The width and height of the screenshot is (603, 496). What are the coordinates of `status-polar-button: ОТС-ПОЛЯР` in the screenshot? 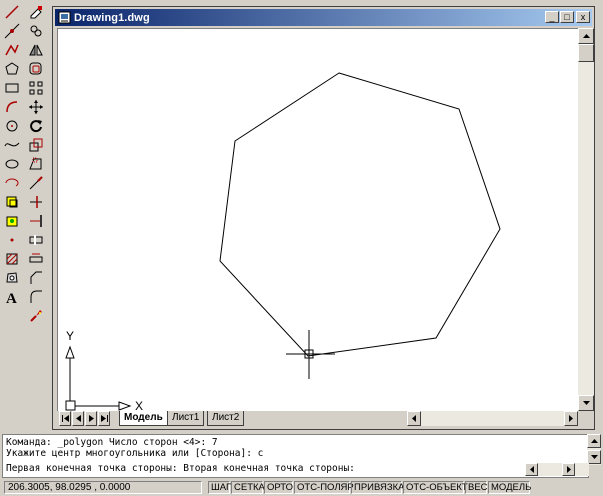 It's located at (324, 487).